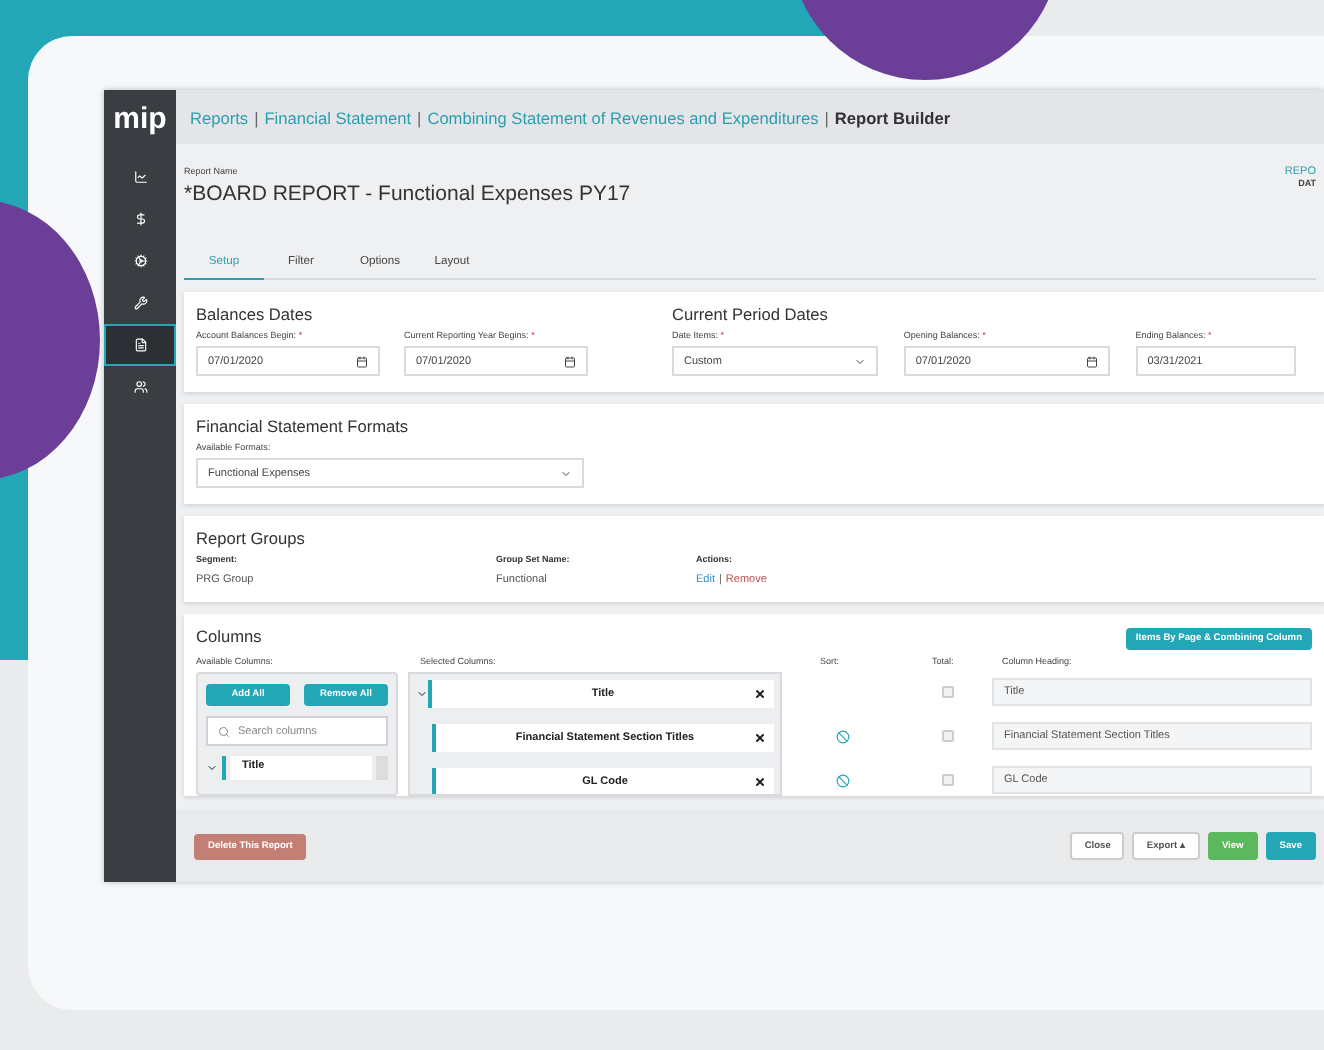 This screenshot has height=1050, width=1324. Describe the element at coordinates (892, 117) in the screenshot. I see `breadcrumb-current: Report Builder` at that location.